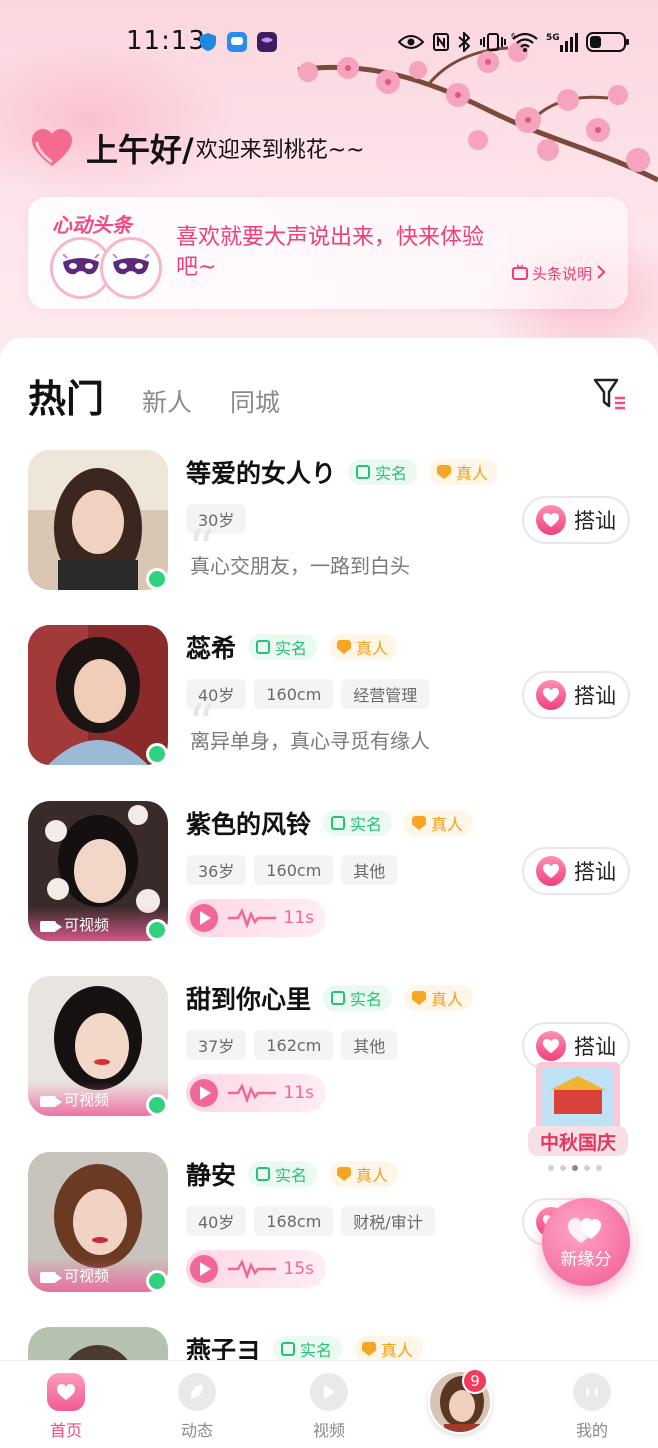 This screenshot has width=658, height=1448. What do you see at coordinates (558, 273) in the screenshot?
I see `headline-help-link: 头条说明` at bounding box center [558, 273].